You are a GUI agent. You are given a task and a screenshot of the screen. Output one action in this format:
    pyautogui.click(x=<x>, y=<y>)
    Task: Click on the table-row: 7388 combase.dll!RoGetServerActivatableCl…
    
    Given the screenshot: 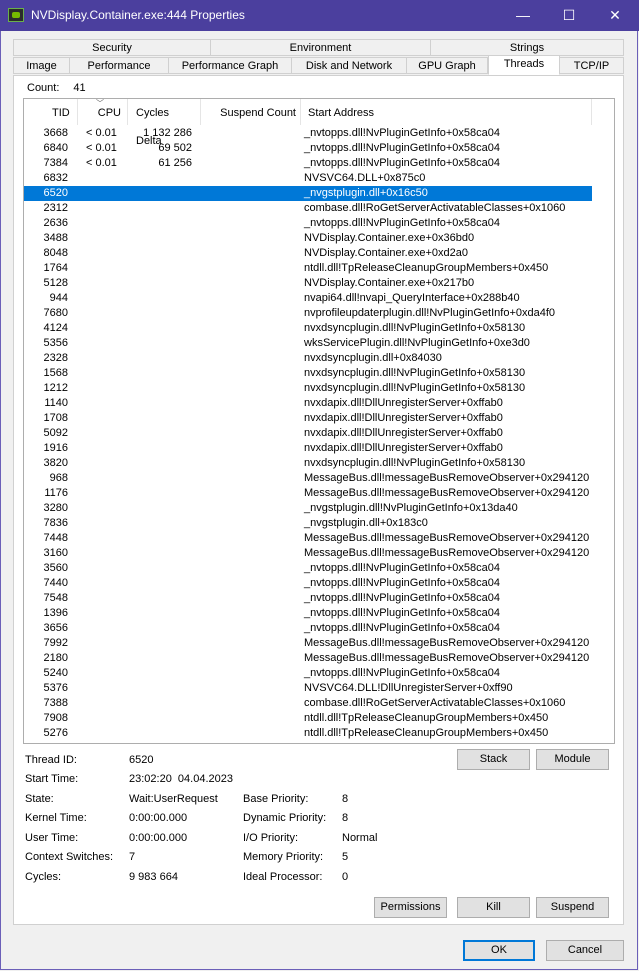 What is the action you would take?
    pyautogui.click(x=319, y=703)
    